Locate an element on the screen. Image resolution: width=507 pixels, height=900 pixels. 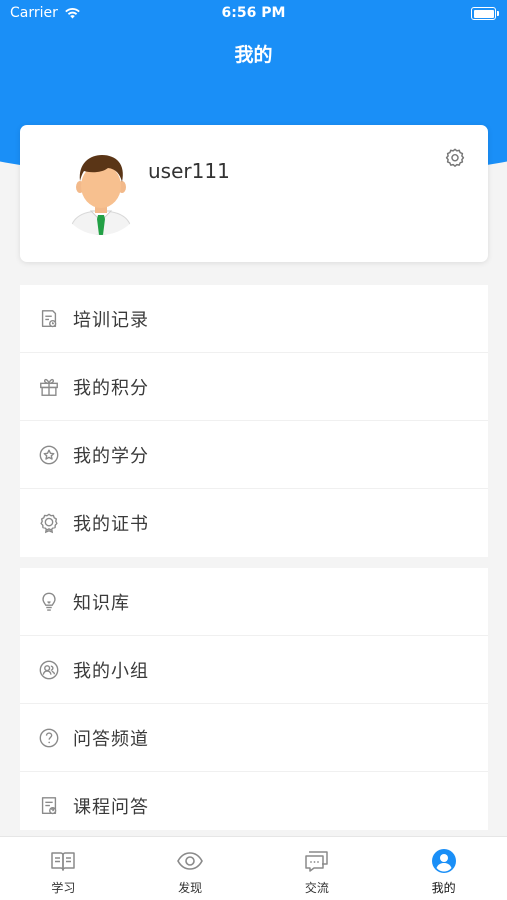
settings-button is located at coordinates (455, 158).